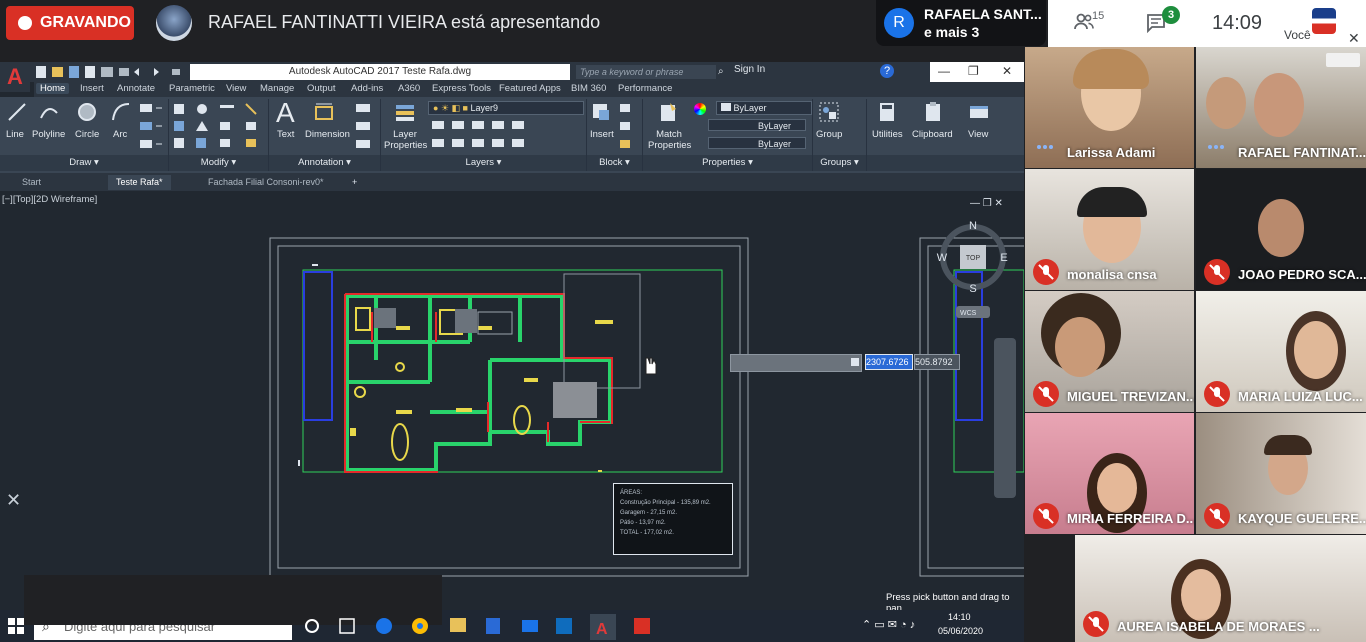 The width and height of the screenshot is (1366, 642). I want to click on linetype-dropdown: ByLayer, so click(757, 143).